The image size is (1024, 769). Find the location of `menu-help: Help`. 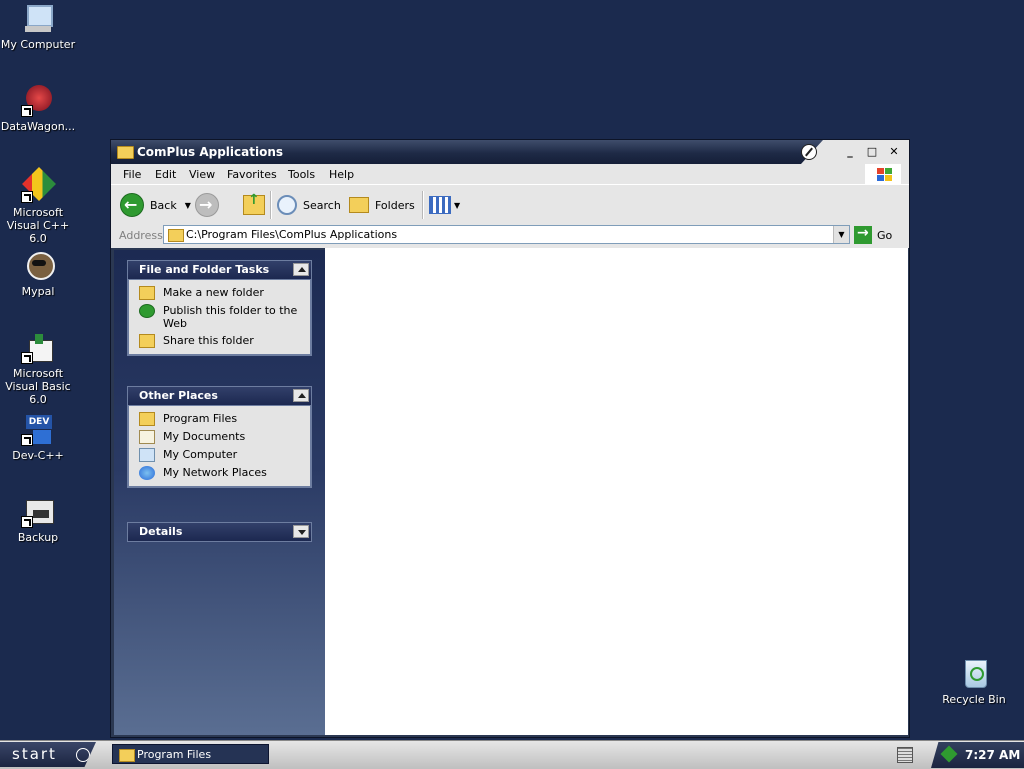

menu-help: Help is located at coordinates (341, 174).